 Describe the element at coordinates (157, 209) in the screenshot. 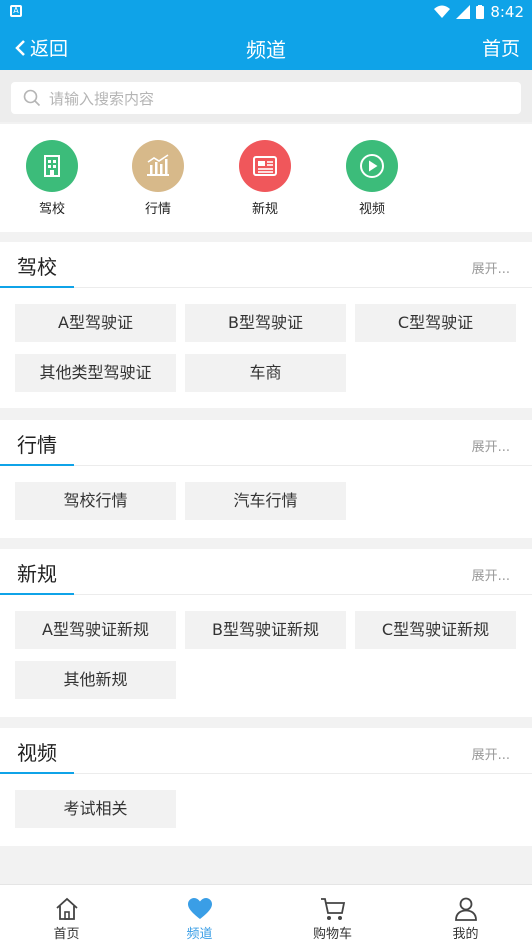

I see `category-label: 行情` at that location.